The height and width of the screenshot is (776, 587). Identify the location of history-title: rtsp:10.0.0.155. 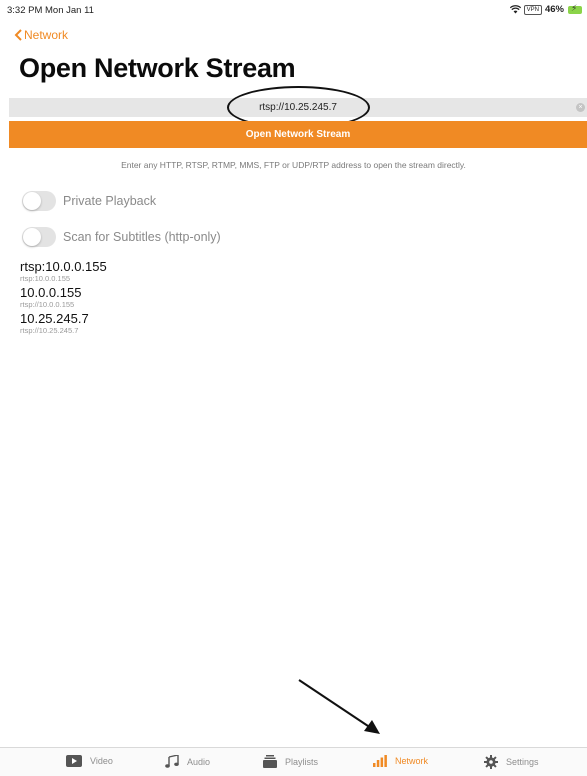
(63, 266).